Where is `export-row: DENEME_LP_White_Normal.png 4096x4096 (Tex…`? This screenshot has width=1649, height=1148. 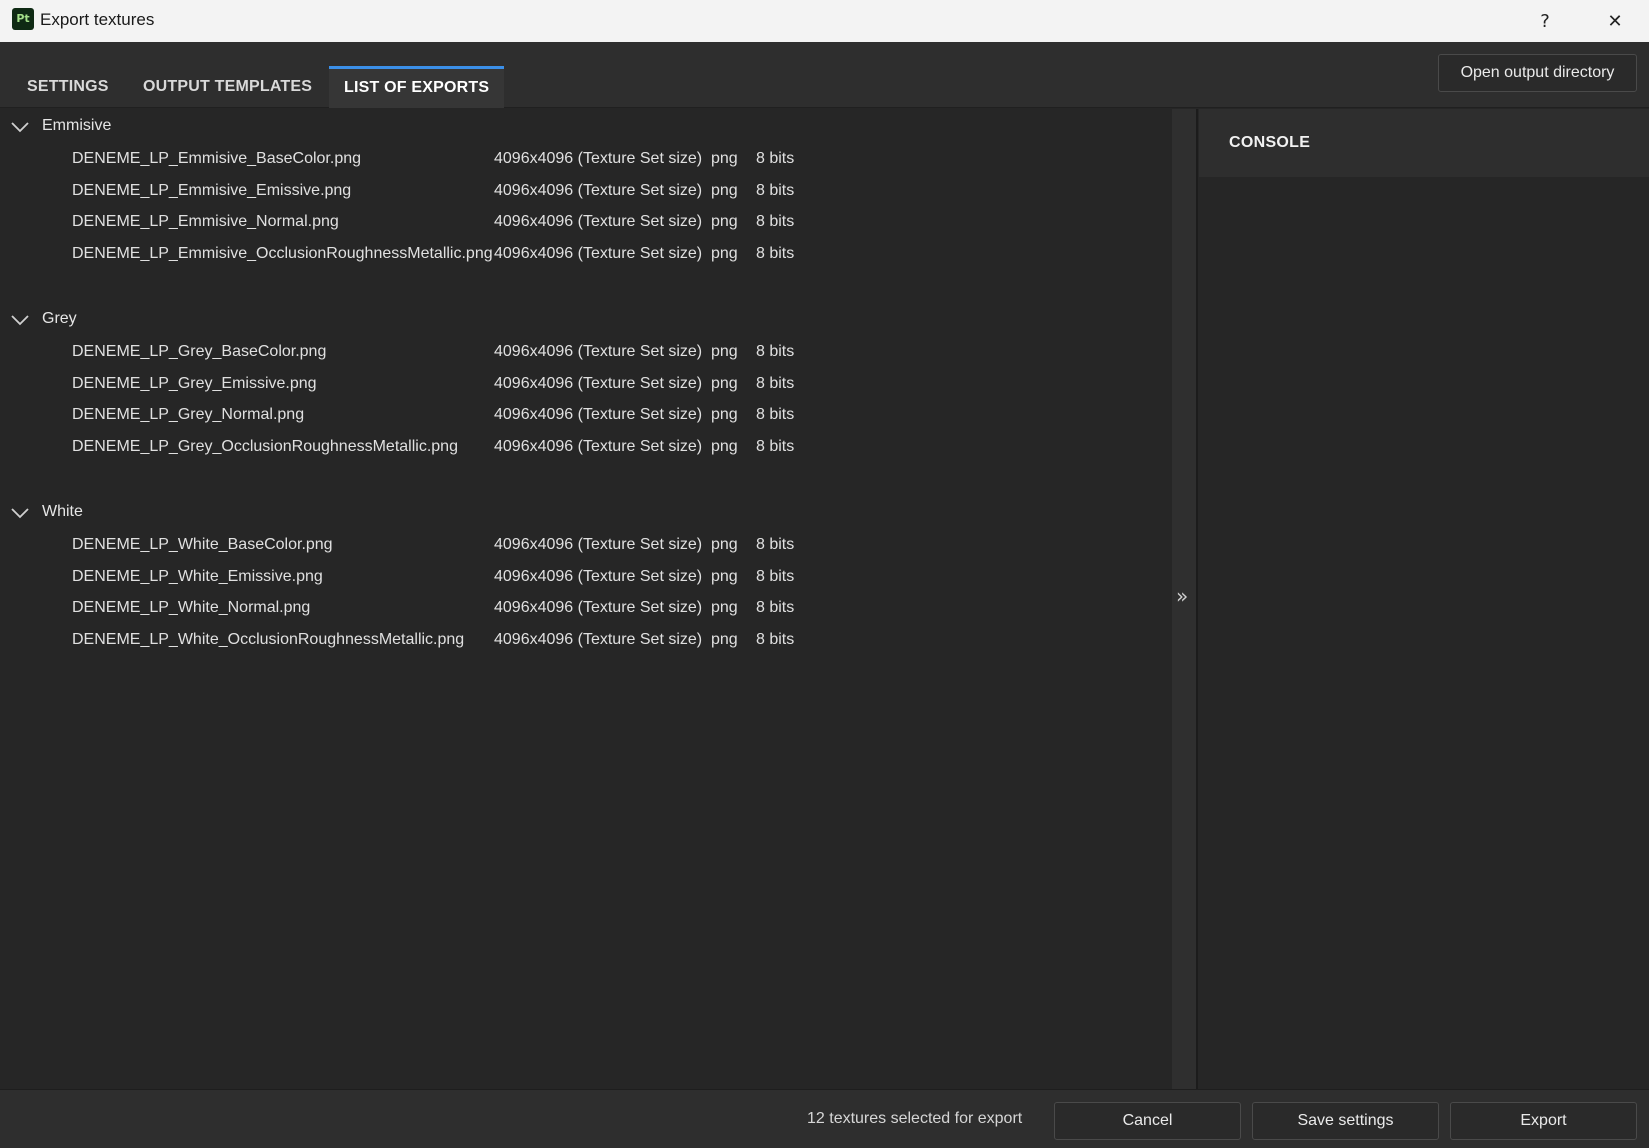 export-row: DENEME_LP_White_Normal.png 4096x4096 (Tex… is located at coordinates (586, 610).